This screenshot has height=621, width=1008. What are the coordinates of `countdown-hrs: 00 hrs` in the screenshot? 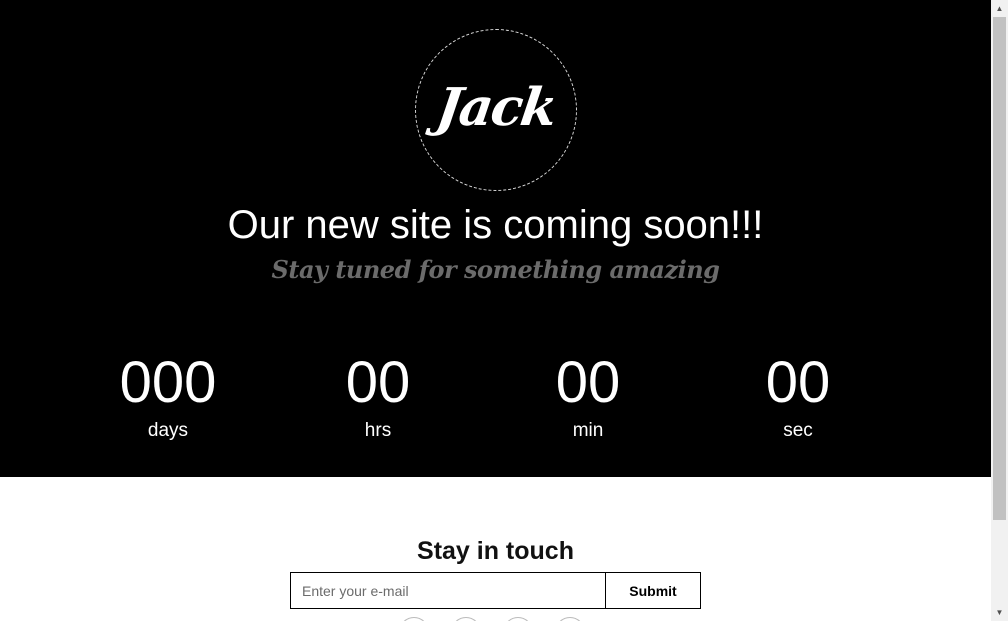 It's located at (378, 396).